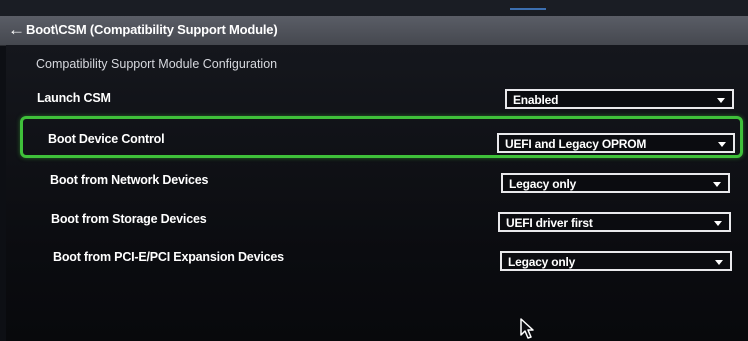  What do you see at coordinates (549, 223) in the screenshot?
I see `dropdown-value: UEFI driver first` at bounding box center [549, 223].